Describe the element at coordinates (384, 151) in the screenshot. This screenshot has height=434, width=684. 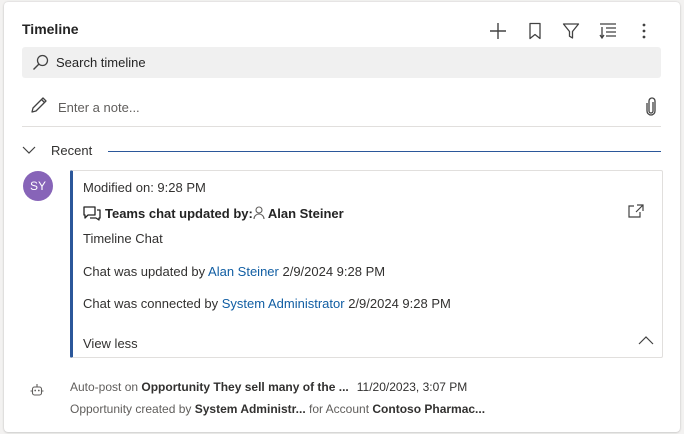
I see `section-divider` at that location.